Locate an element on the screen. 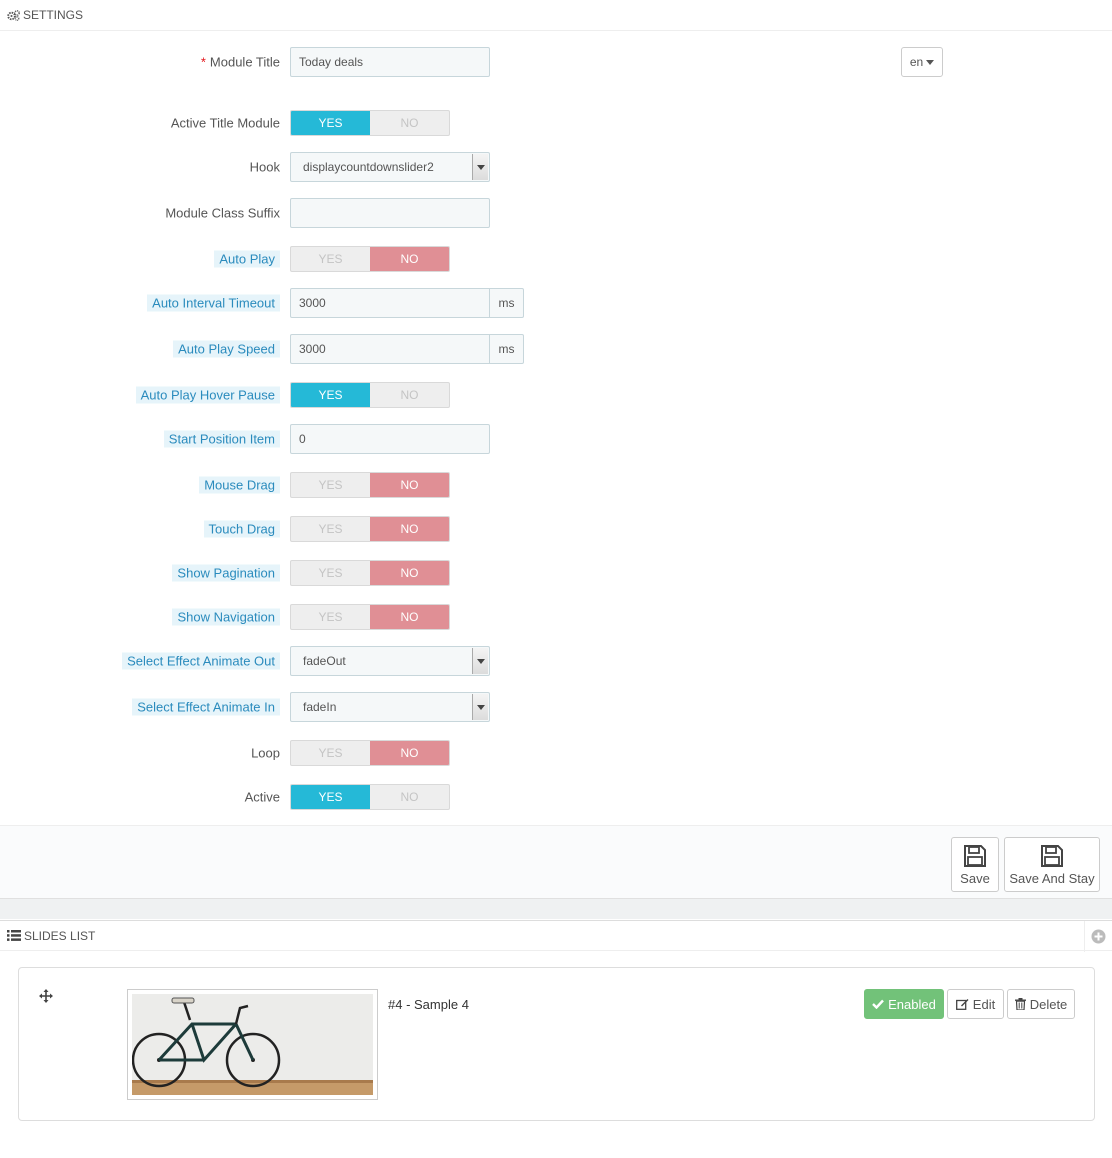 Image resolution: width=1112 pixels, height=1158 pixels. delete-label: Delete is located at coordinates (1048, 1004).